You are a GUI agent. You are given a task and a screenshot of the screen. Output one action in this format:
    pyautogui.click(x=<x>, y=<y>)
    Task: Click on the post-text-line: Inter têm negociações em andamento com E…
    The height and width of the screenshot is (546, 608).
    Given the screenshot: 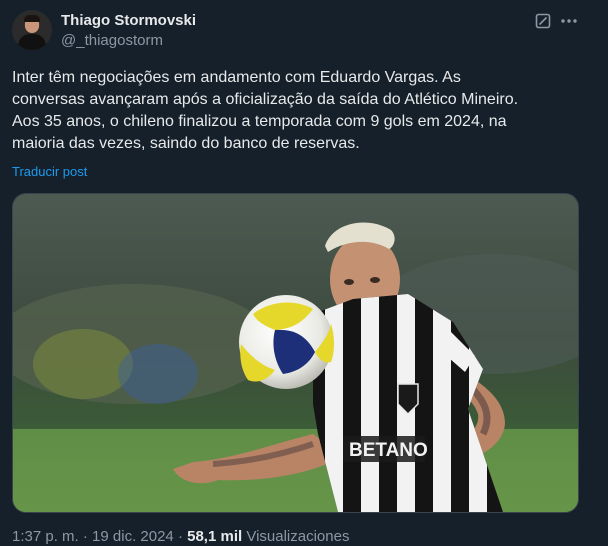 What is the action you would take?
    pyautogui.click(x=236, y=77)
    